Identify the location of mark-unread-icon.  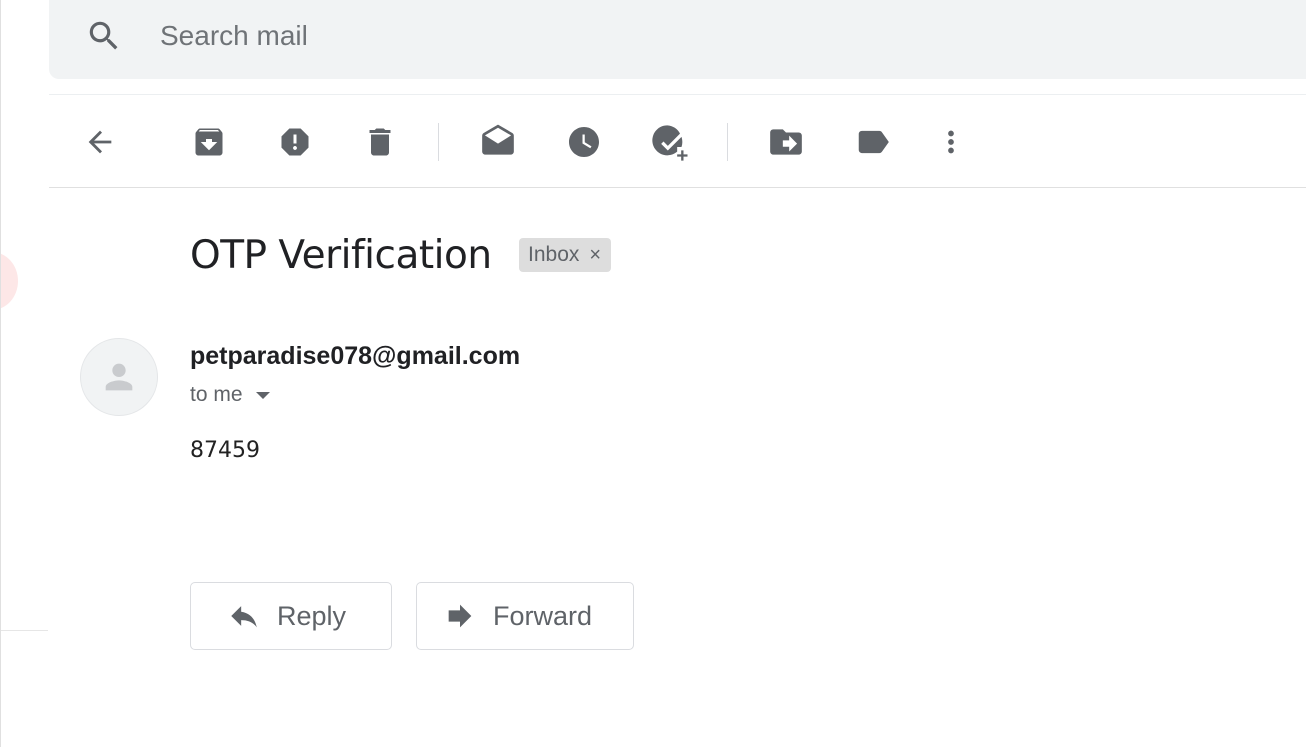
(498, 139).